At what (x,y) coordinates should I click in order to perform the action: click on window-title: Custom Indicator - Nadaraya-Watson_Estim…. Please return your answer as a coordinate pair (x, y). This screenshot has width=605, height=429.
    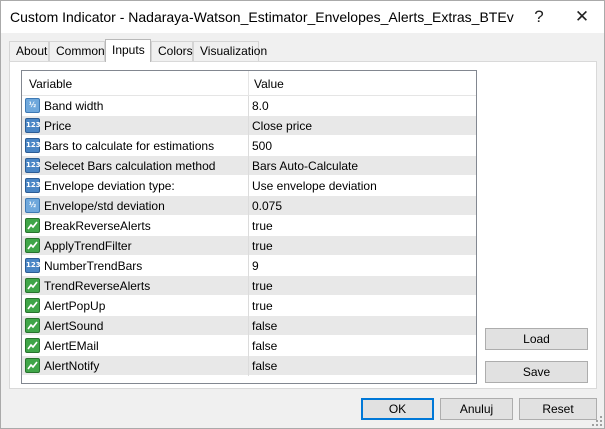
    Looking at the image, I should click on (262, 17).